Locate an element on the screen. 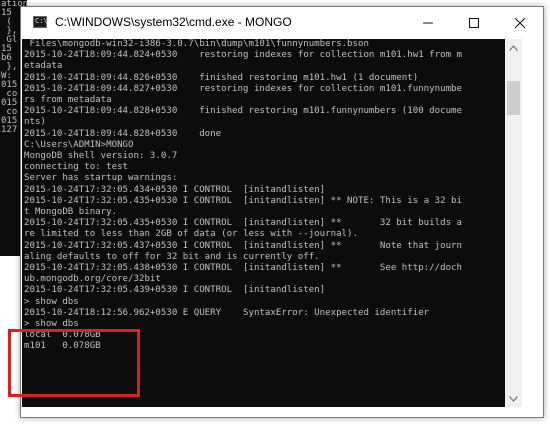  console-line: nts) is located at coordinates (35, 122).